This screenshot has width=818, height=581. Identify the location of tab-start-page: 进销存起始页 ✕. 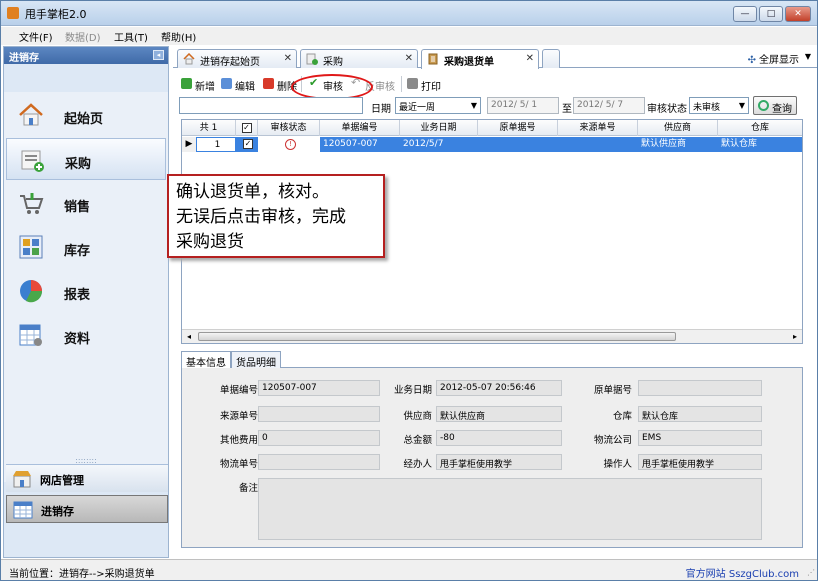
(237, 58).